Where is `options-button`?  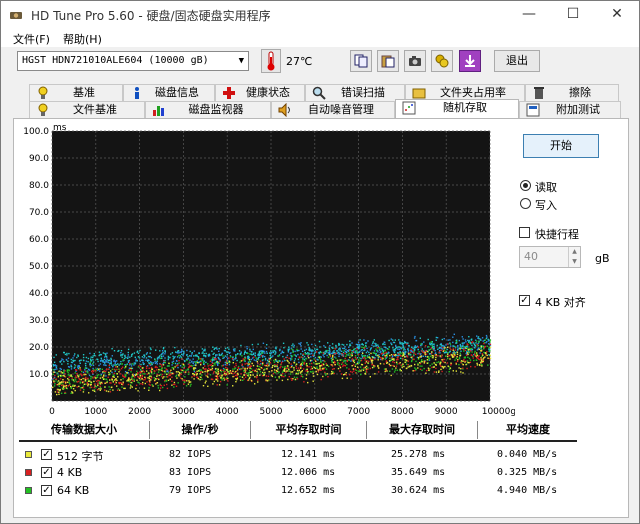 options-button is located at coordinates (442, 61).